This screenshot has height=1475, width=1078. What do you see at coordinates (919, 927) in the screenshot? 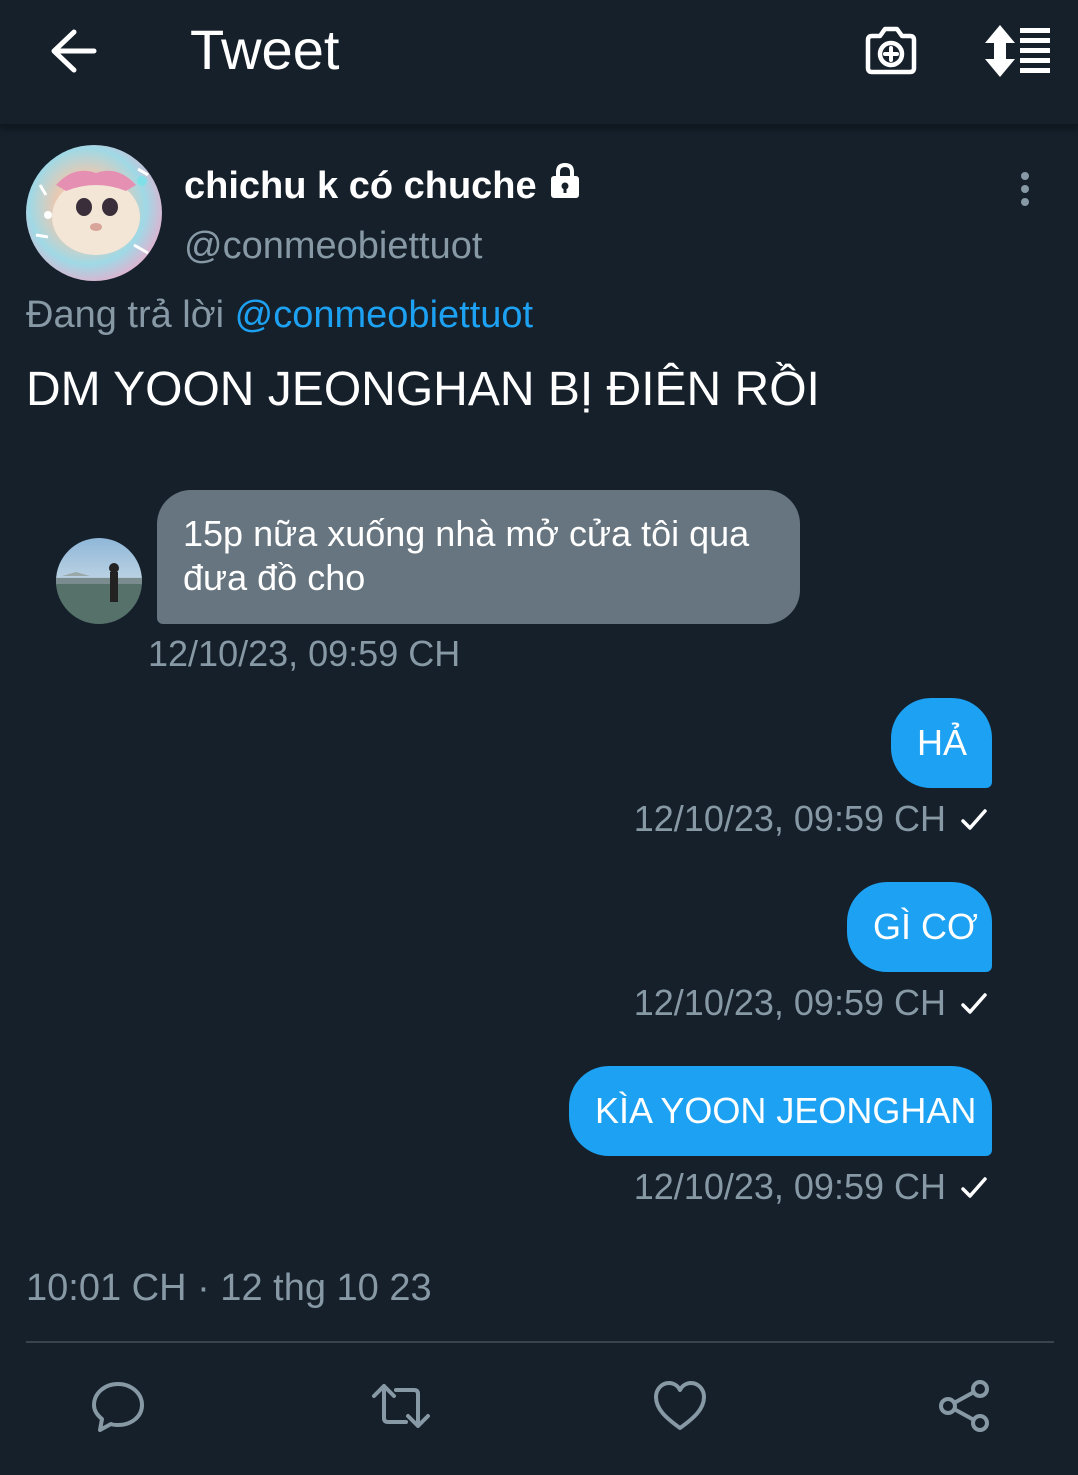
I see `outgoing-message-bubble: GÌ CƠ` at bounding box center [919, 927].